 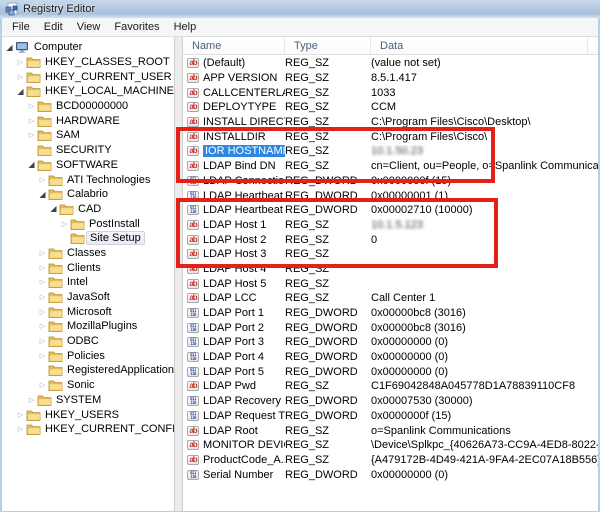 What do you see at coordinates (88, 326) in the screenshot?
I see `tree-item-mozillaplugins: ▷ MozillaPlugins` at bounding box center [88, 326].